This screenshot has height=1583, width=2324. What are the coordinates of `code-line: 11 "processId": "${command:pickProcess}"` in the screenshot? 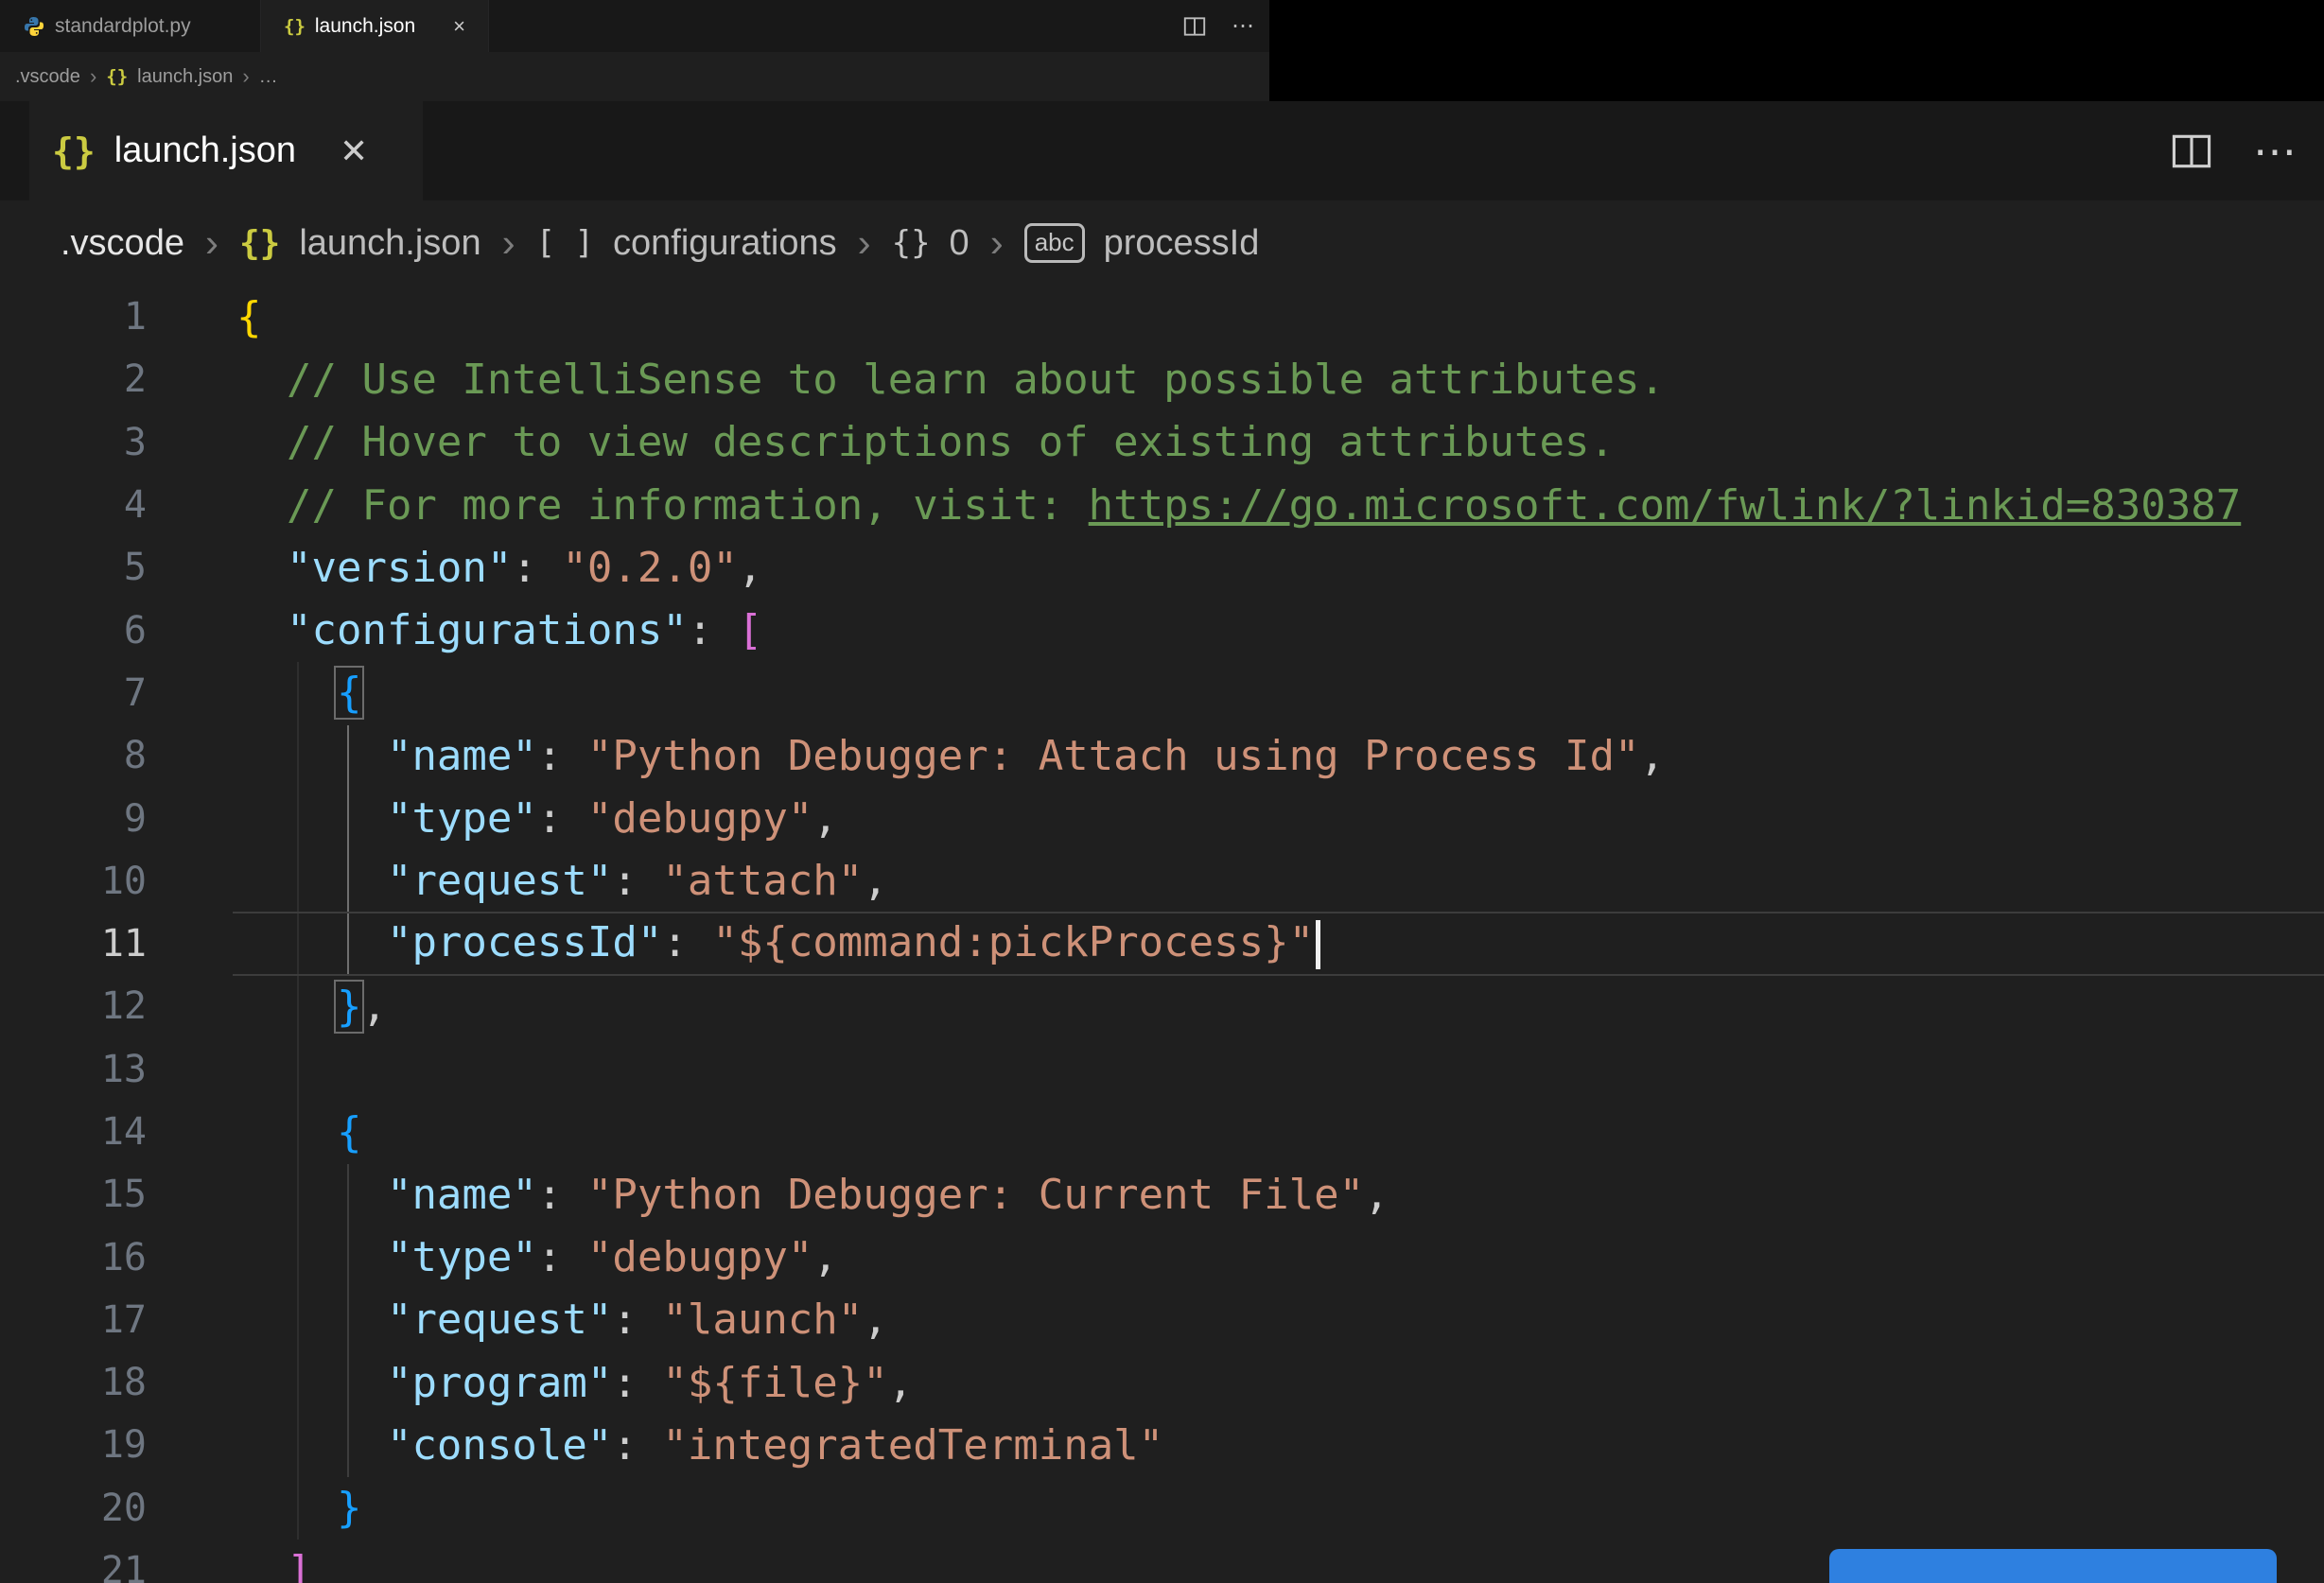 It's located at (1162, 944).